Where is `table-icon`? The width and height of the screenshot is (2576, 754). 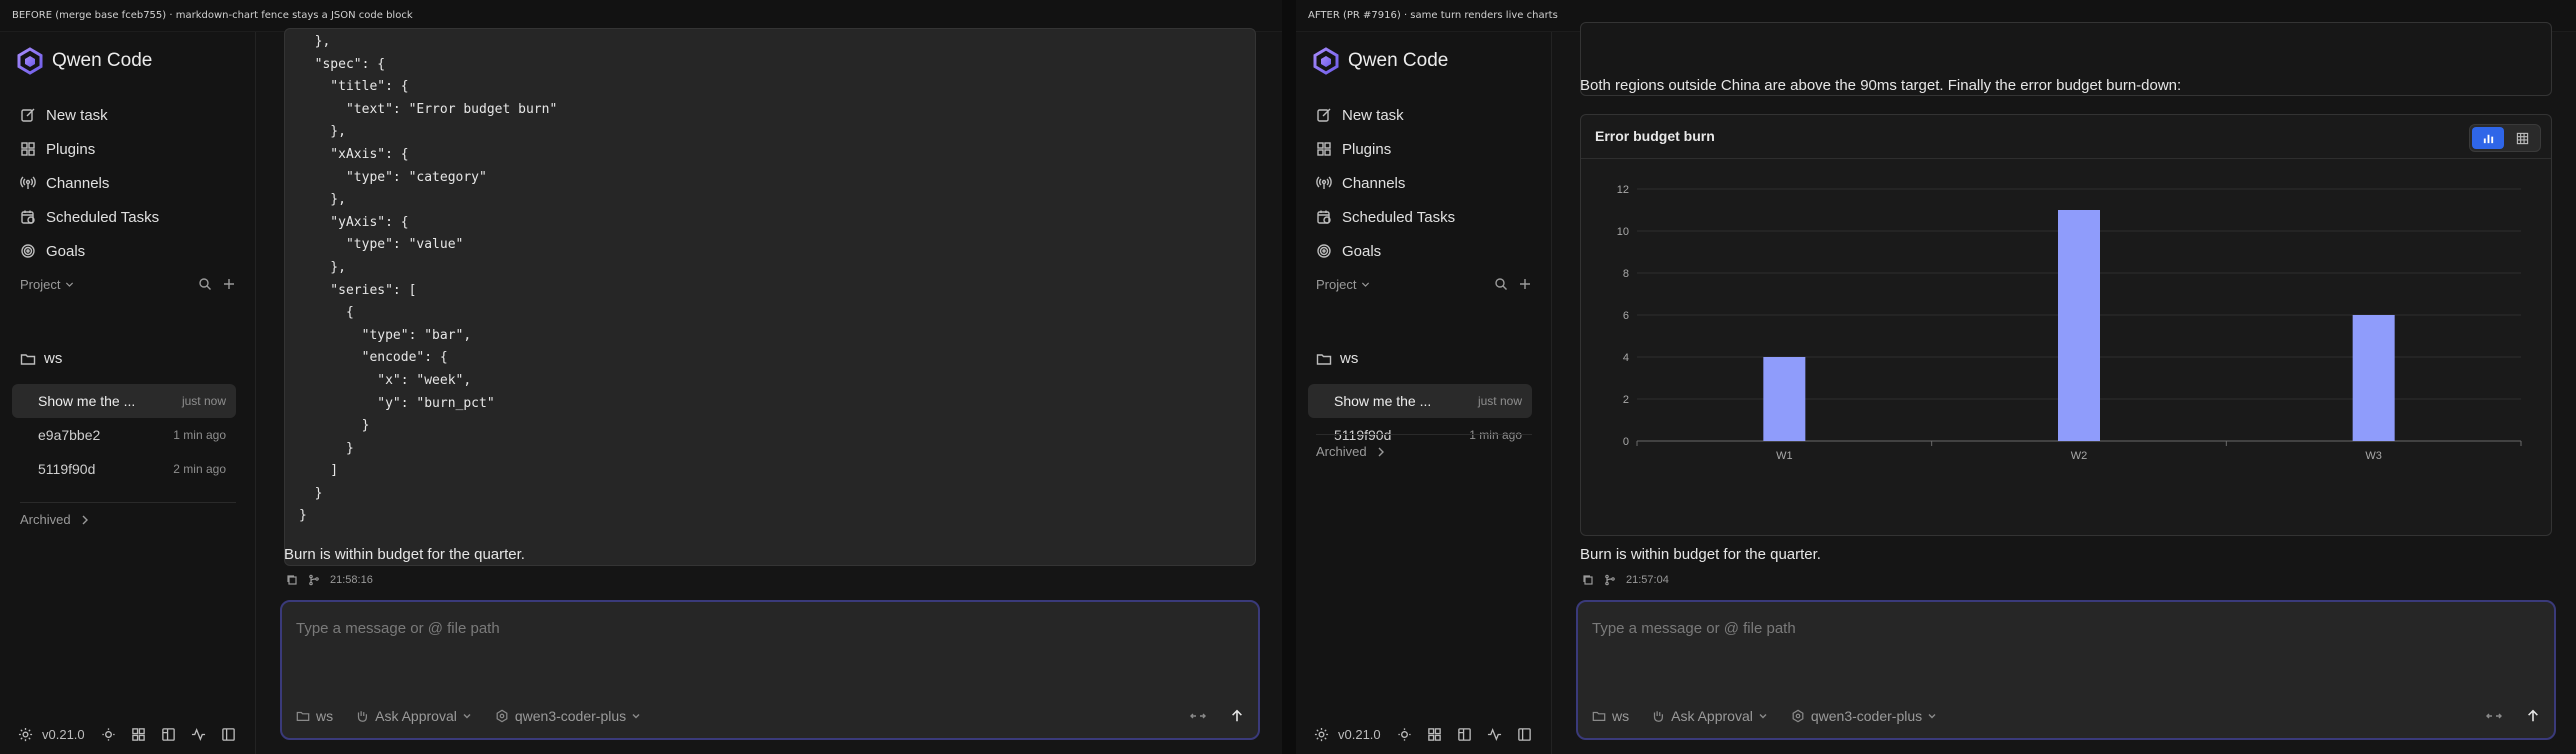 table-icon is located at coordinates (2522, 138).